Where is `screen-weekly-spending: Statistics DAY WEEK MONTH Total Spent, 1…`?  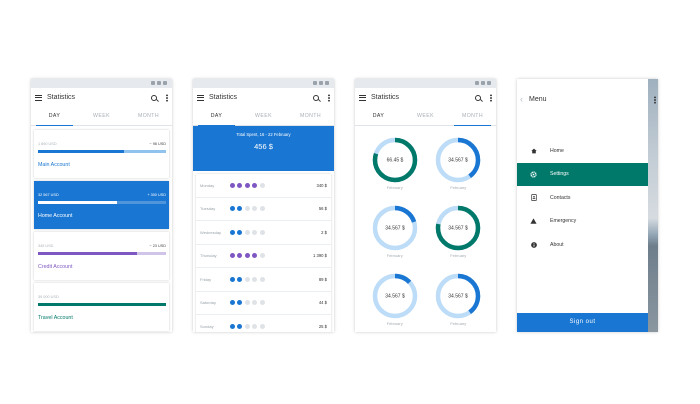 screen-weekly-spending: Statistics DAY WEEK MONTH Total Spent, 1… is located at coordinates (263, 205).